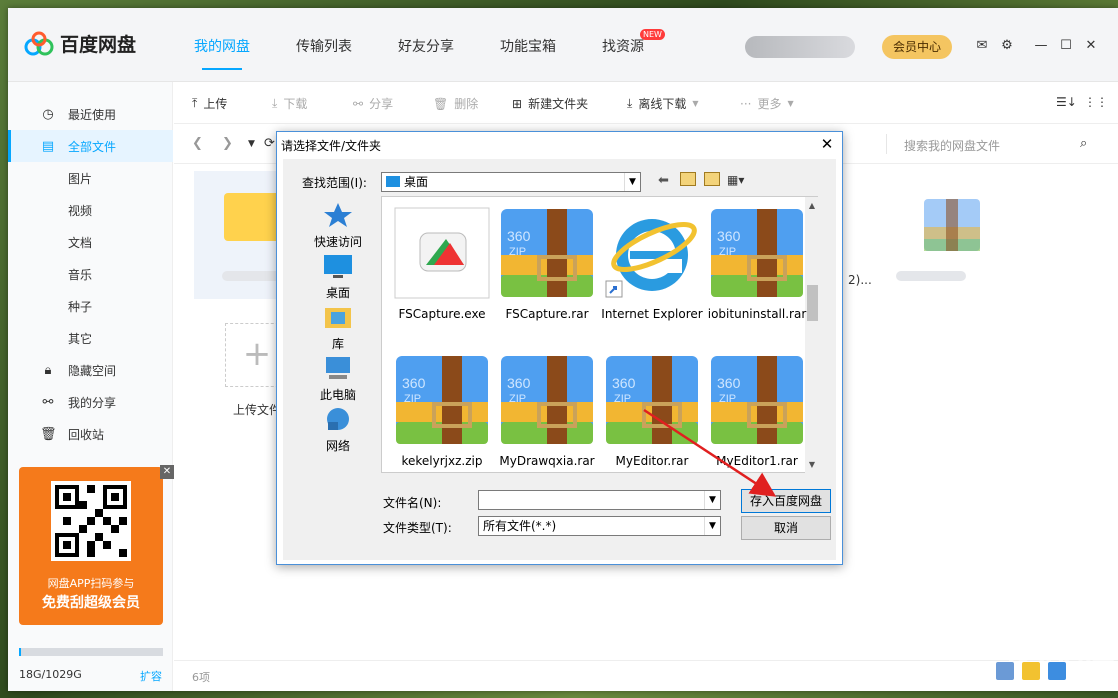  What do you see at coordinates (982, 46) in the screenshot?
I see `mail-icon: ✉` at bounding box center [982, 46].